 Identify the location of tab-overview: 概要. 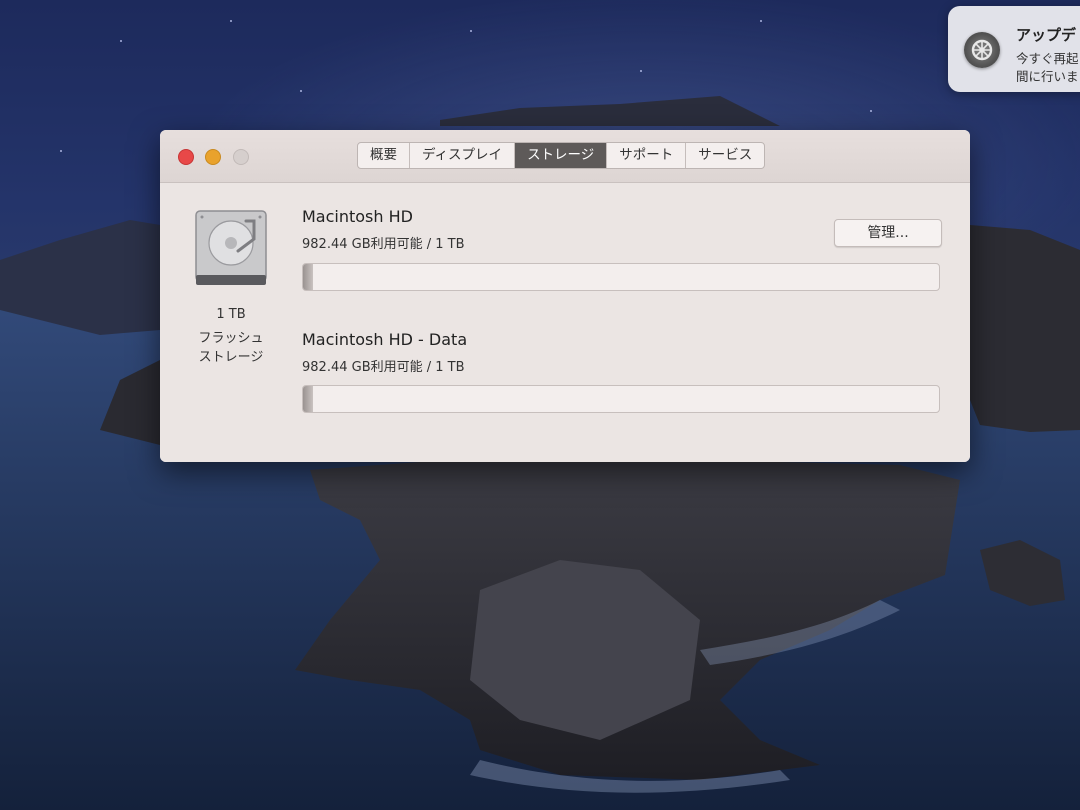
(384, 155).